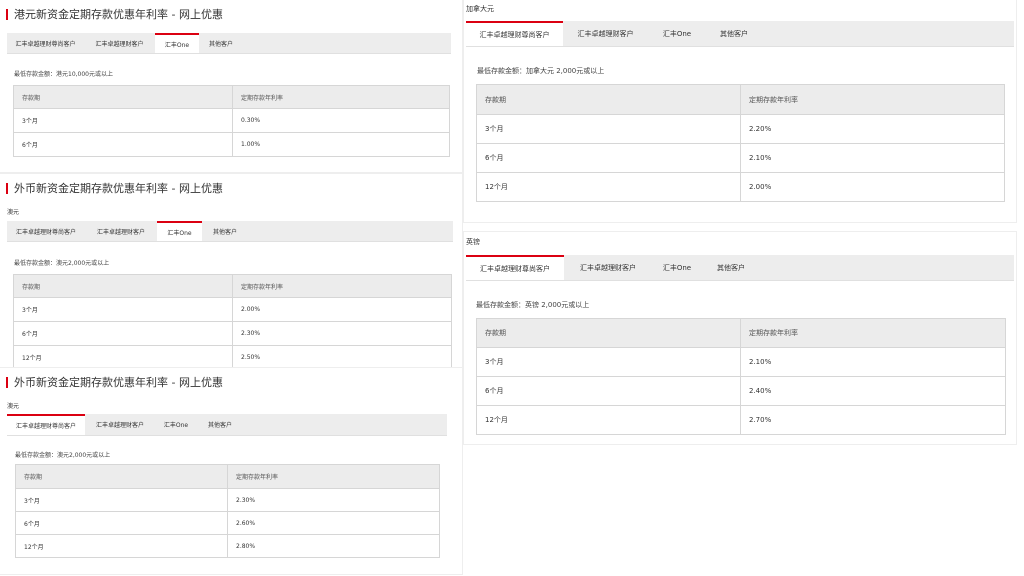  What do you see at coordinates (118, 382) in the screenshot?
I see `aud2-title: 外币新资金定期存款优惠年利率 - 网上优惠` at bounding box center [118, 382].